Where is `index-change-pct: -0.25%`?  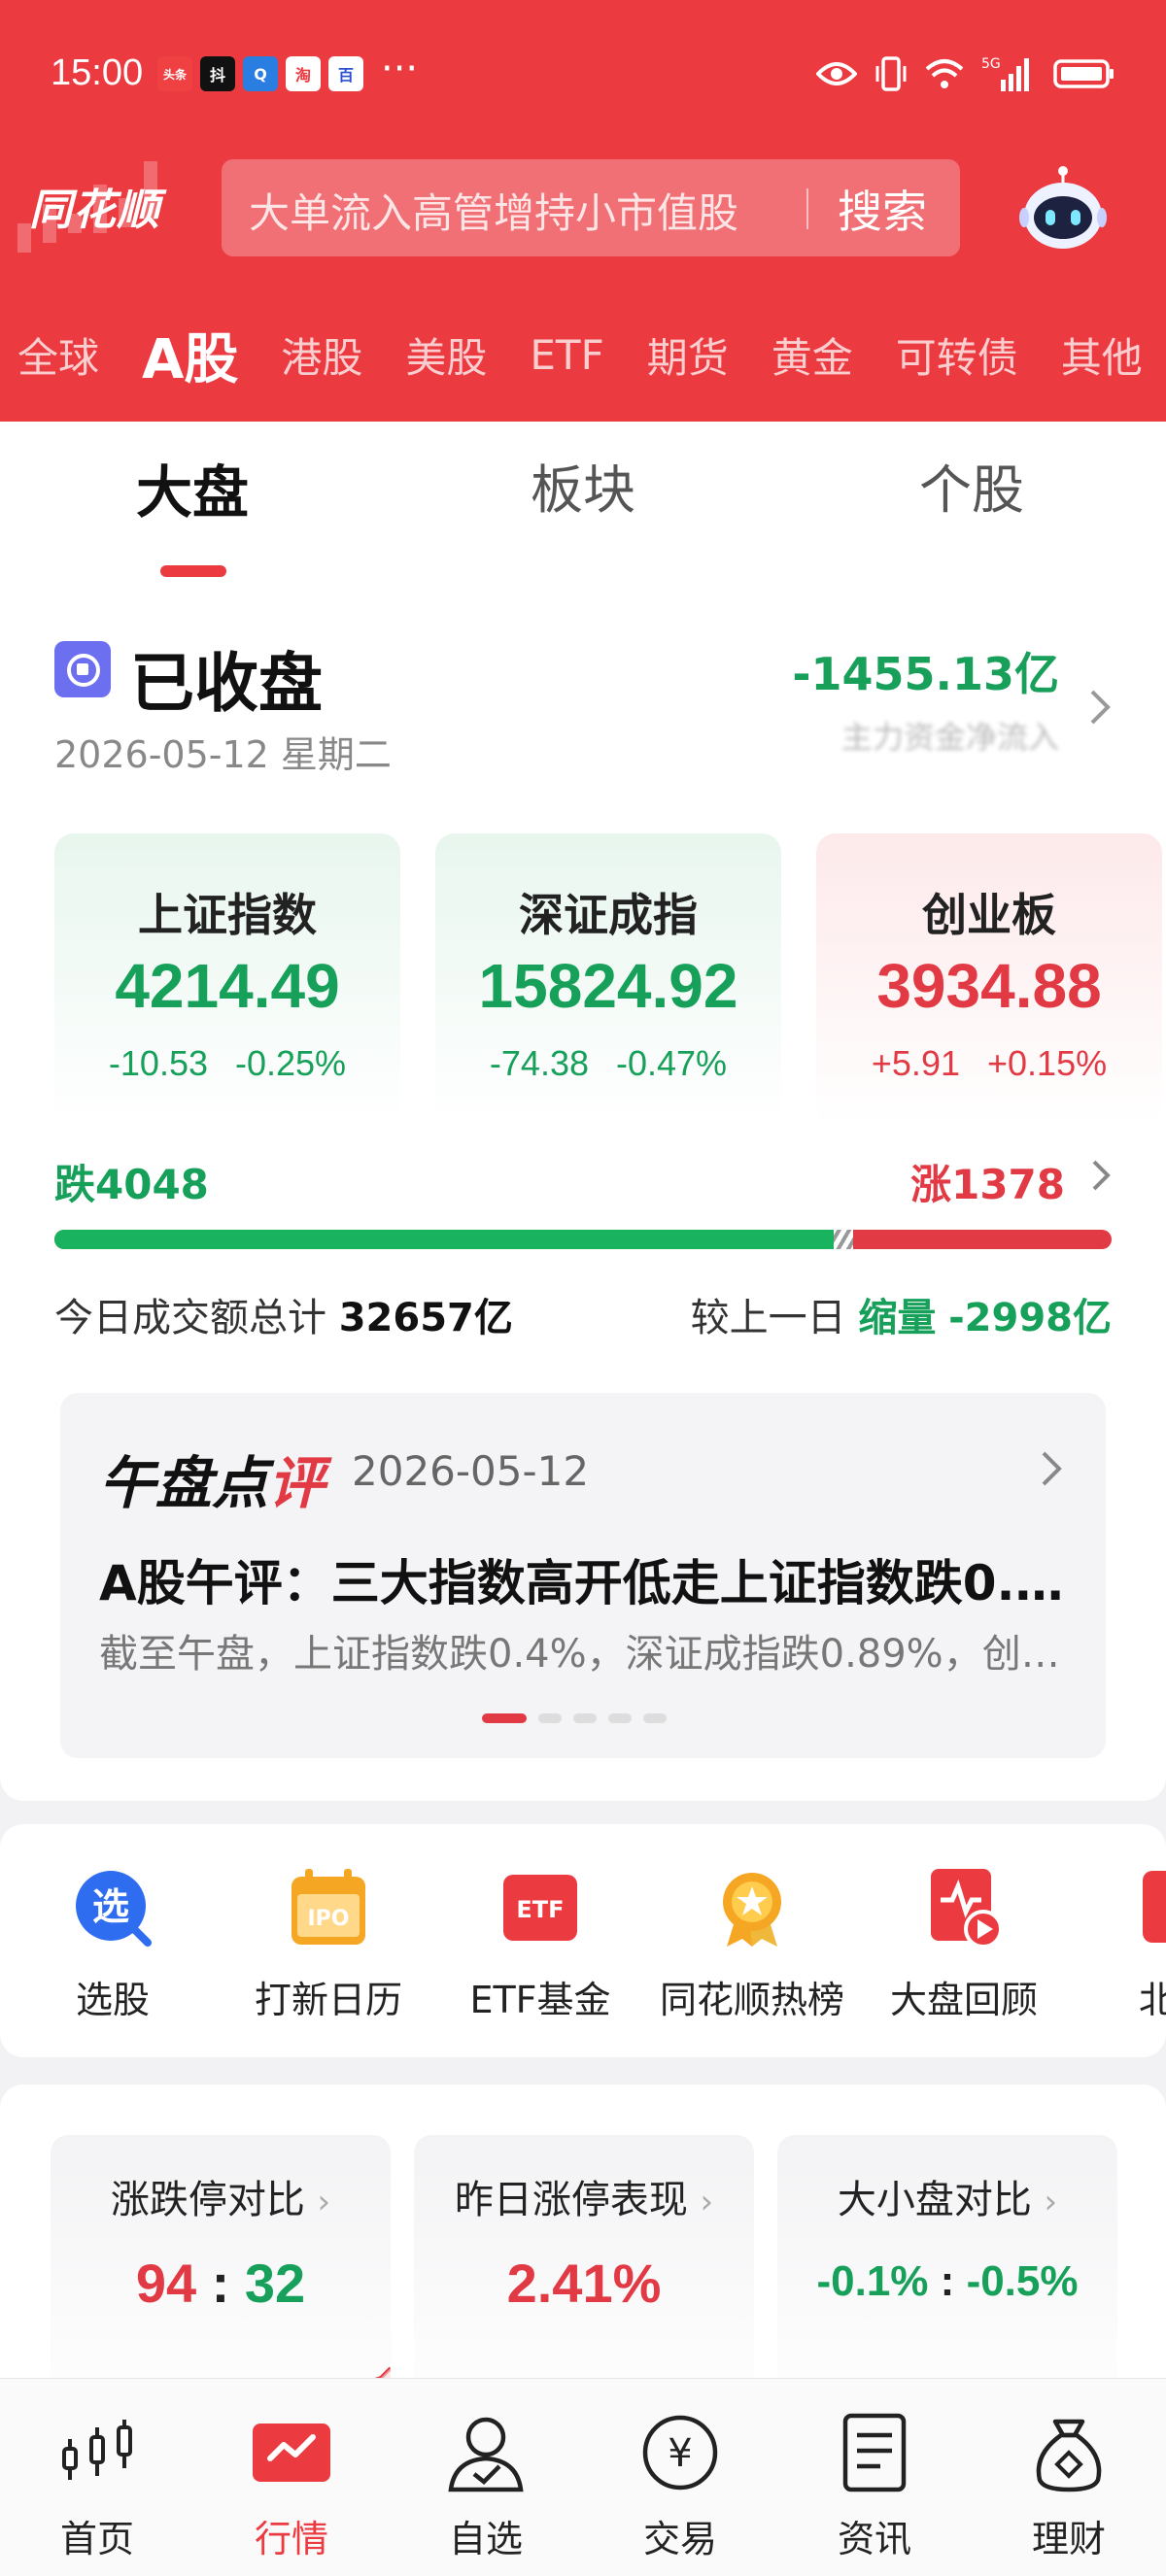 index-change-pct: -0.25% is located at coordinates (291, 1063).